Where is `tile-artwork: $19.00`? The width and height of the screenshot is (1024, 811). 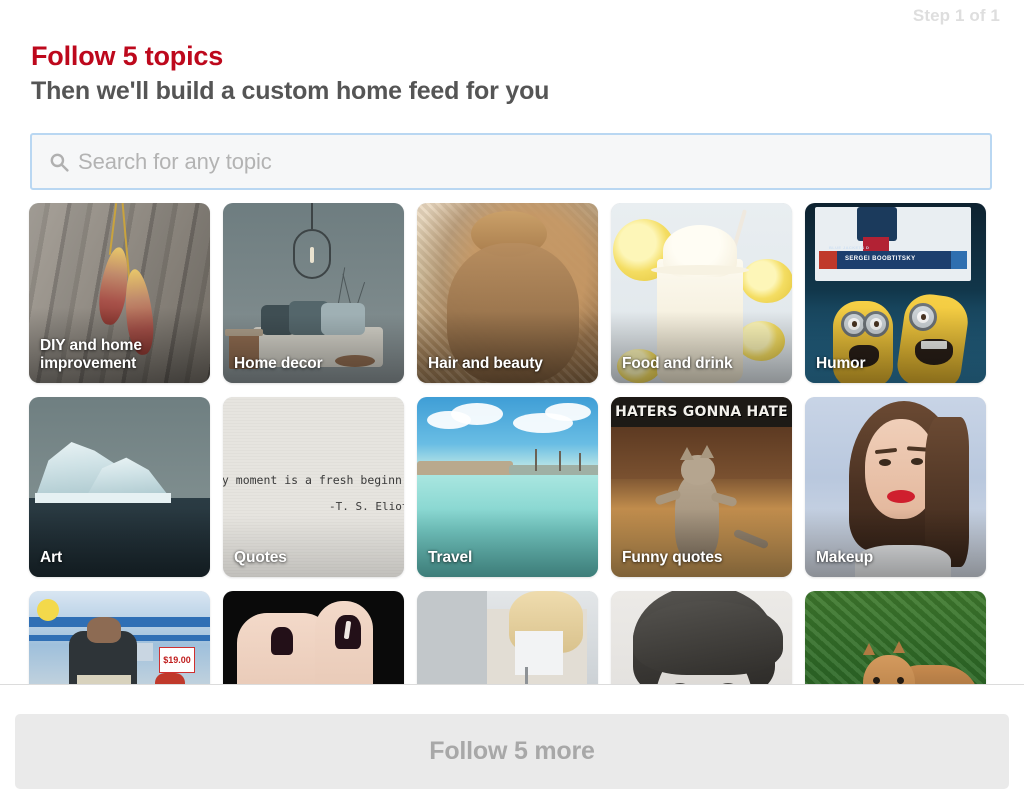 tile-artwork: $19.00 is located at coordinates (119, 637).